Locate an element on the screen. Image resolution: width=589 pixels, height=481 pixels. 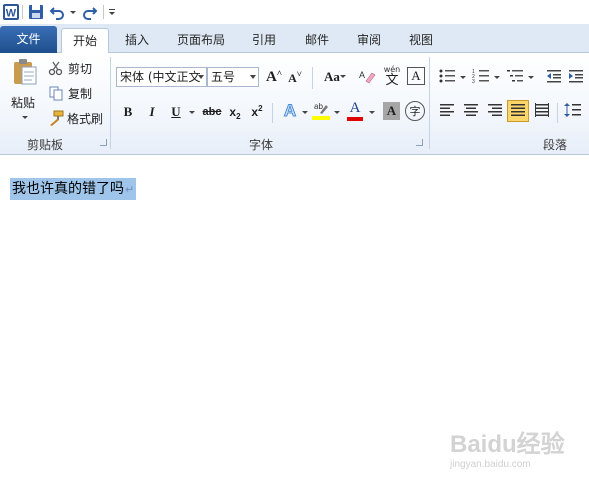
superscript-button: x2 is located at coordinates (257, 112).